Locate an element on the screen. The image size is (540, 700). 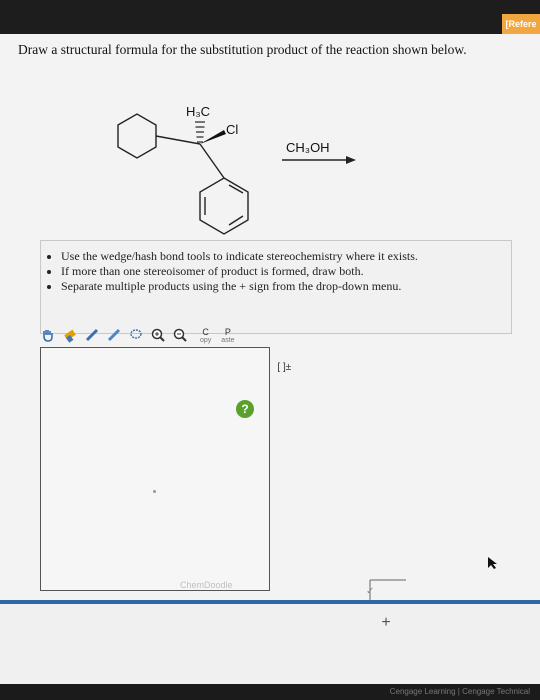
ring-bond is located at coordinates (178, 140).